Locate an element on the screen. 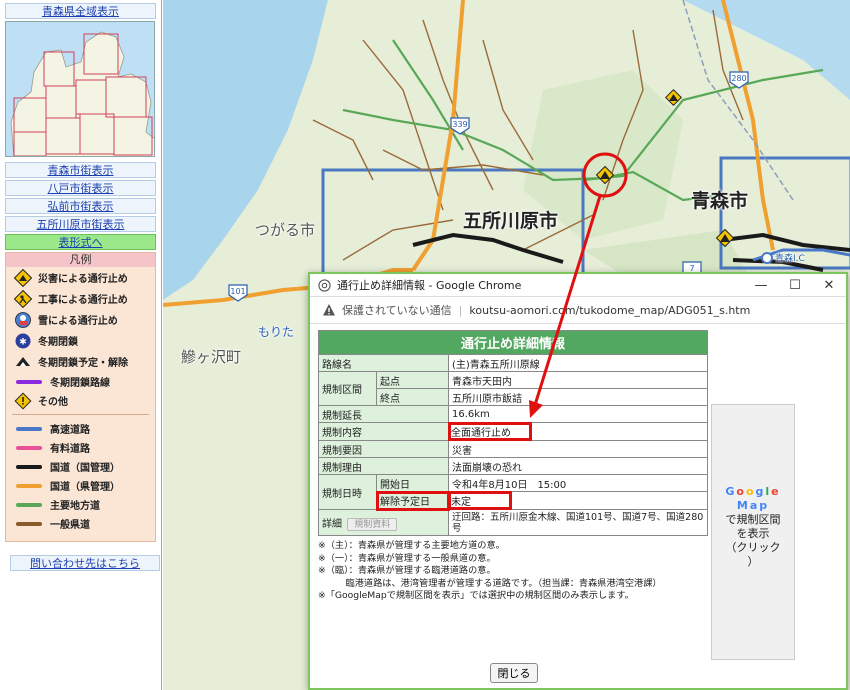 The height and width of the screenshot is (690, 850). legend-item-winter-schedule: 冬期閉鎖予定・解除 is located at coordinates (80, 361).